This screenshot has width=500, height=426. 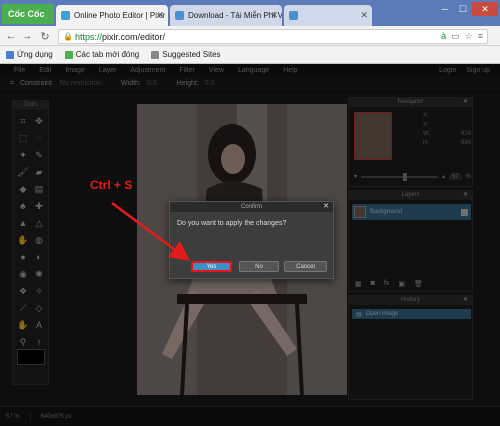 What do you see at coordinates (445, 9) in the screenshot?
I see `minimize-icon: ─` at bounding box center [445, 9].